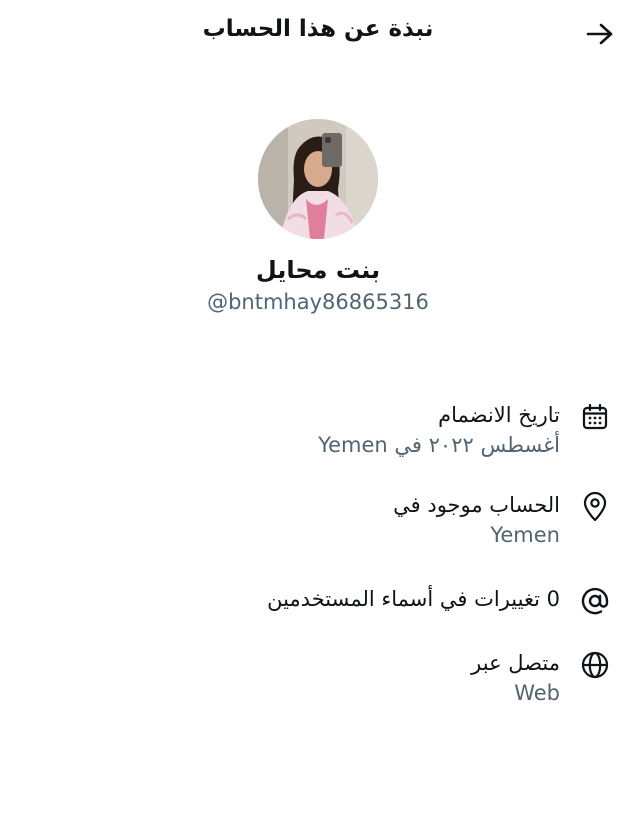 This screenshot has width=636, height=839. What do you see at coordinates (476, 505) in the screenshot?
I see `location-label: الحساب موجود في` at bounding box center [476, 505].